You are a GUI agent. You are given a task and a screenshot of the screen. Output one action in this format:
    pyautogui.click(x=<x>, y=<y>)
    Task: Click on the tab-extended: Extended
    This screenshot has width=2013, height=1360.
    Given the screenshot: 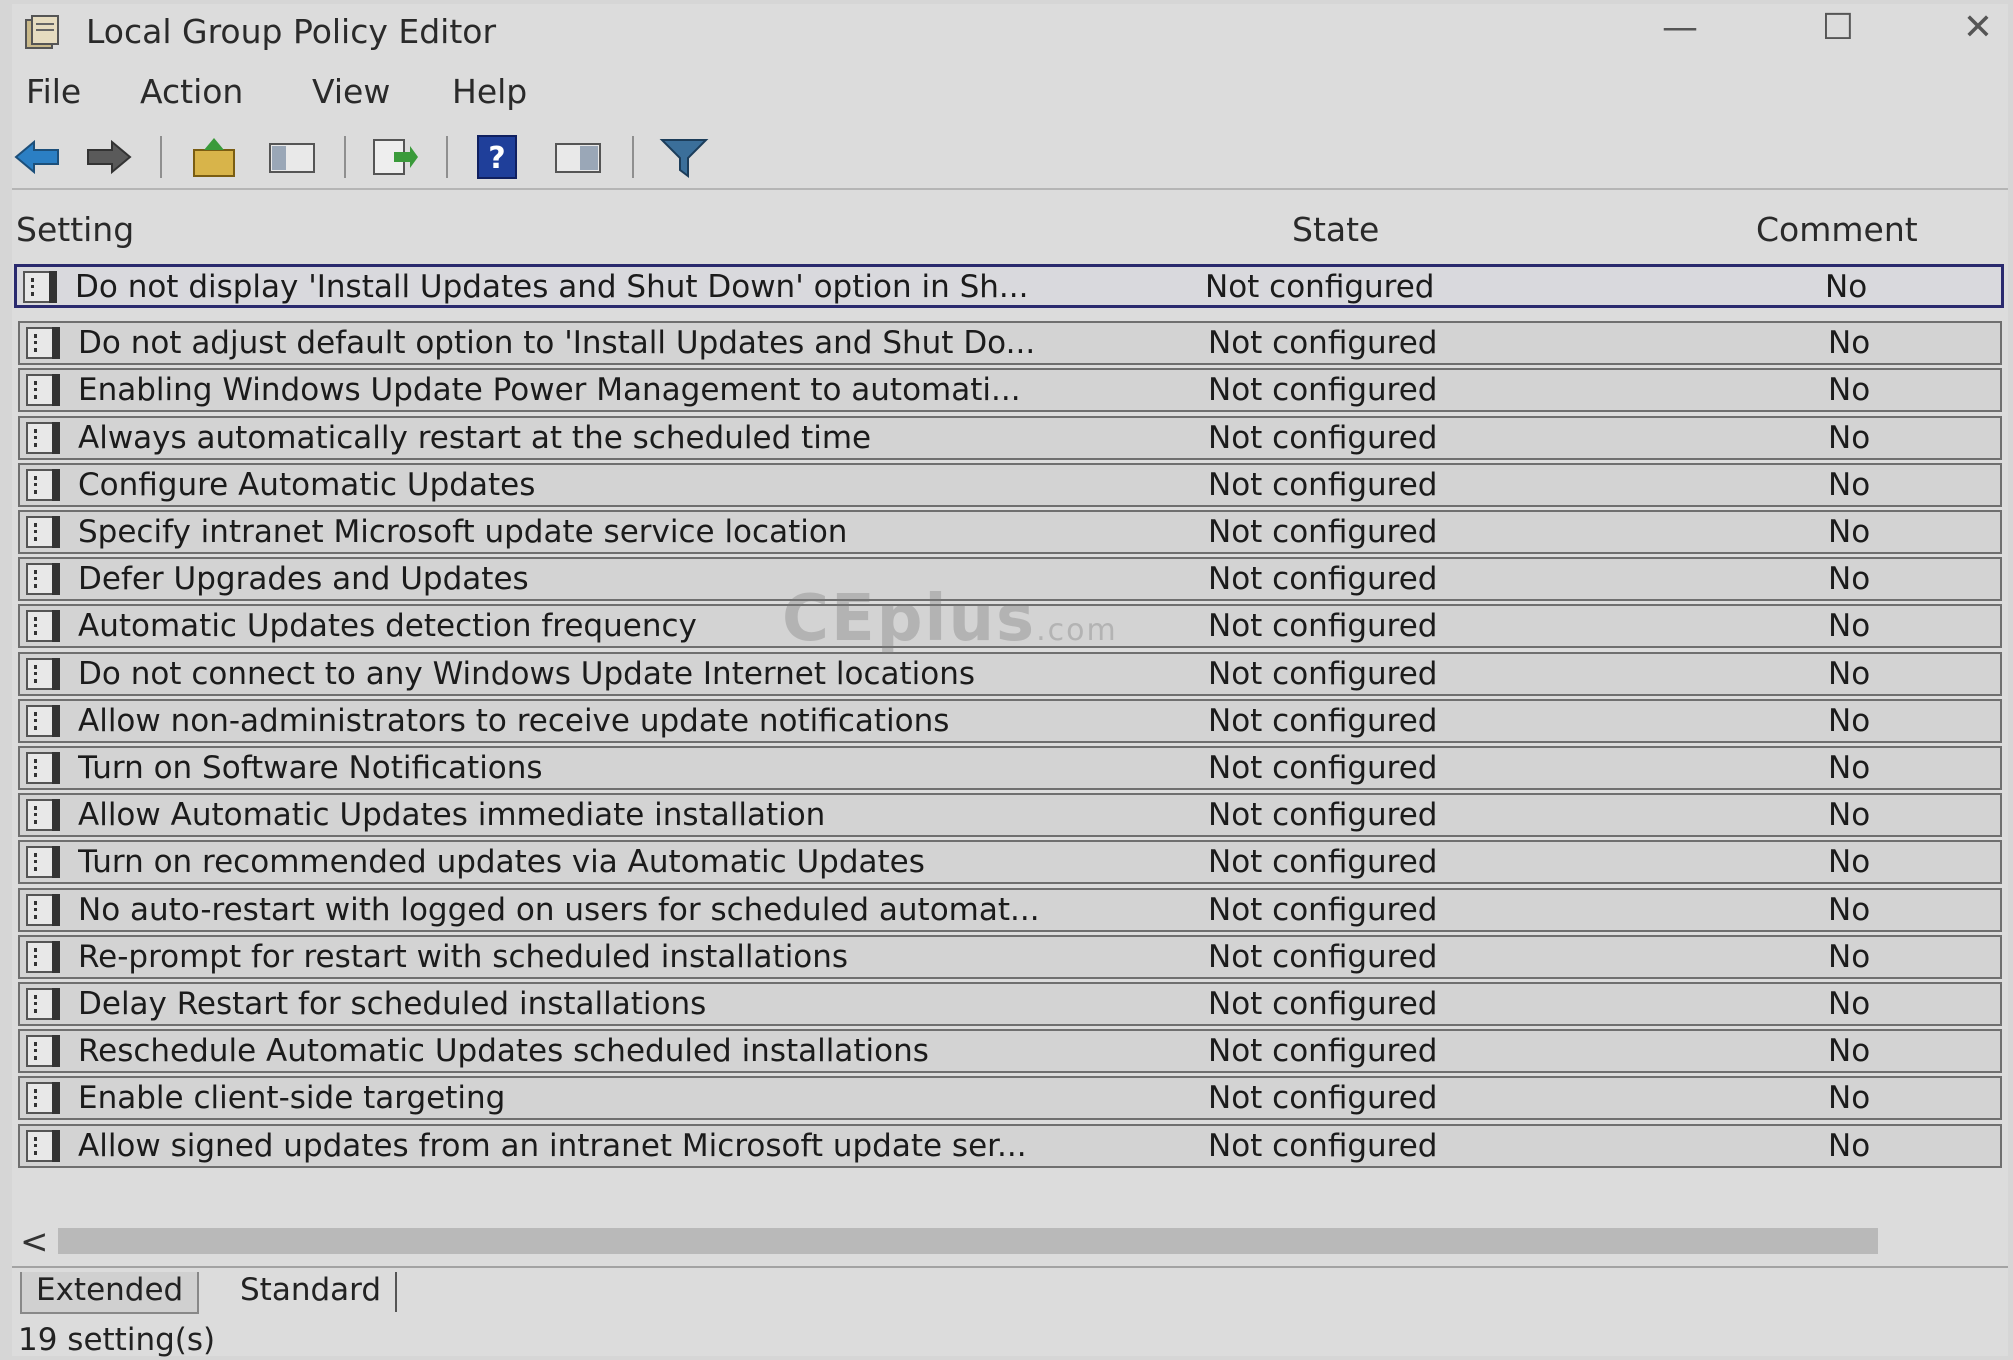 What is the action you would take?
    pyautogui.click(x=110, y=1293)
    